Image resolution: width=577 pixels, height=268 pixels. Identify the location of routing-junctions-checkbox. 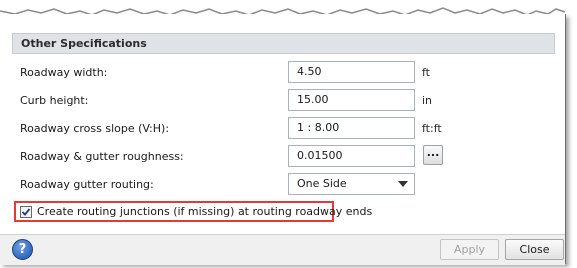
(26, 212).